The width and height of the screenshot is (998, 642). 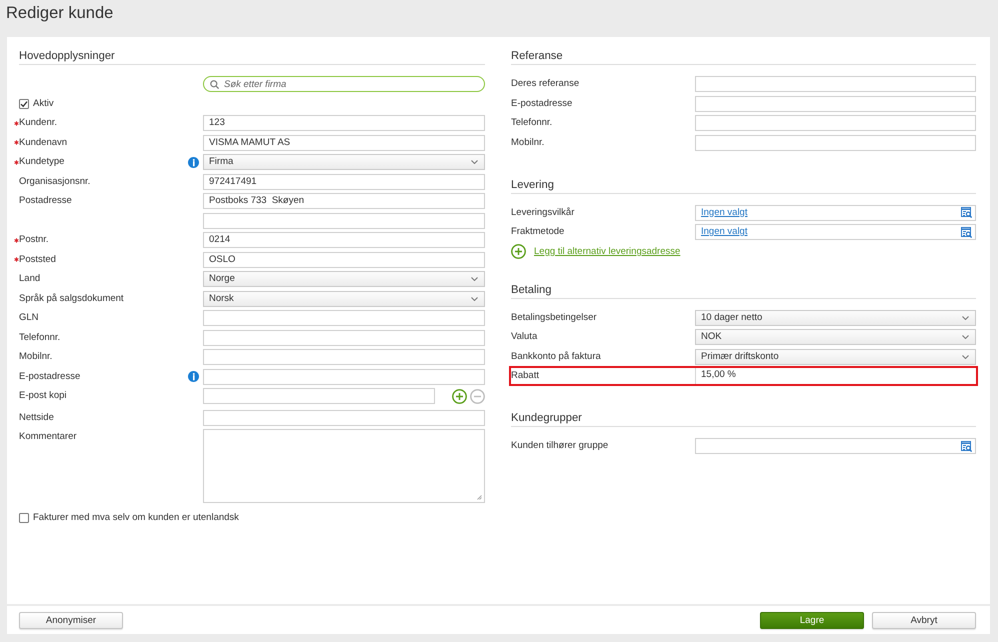 What do you see at coordinates (36, 418) in the screenshot?
I see `field-label: Nettside` at bounding box center [36, 418].